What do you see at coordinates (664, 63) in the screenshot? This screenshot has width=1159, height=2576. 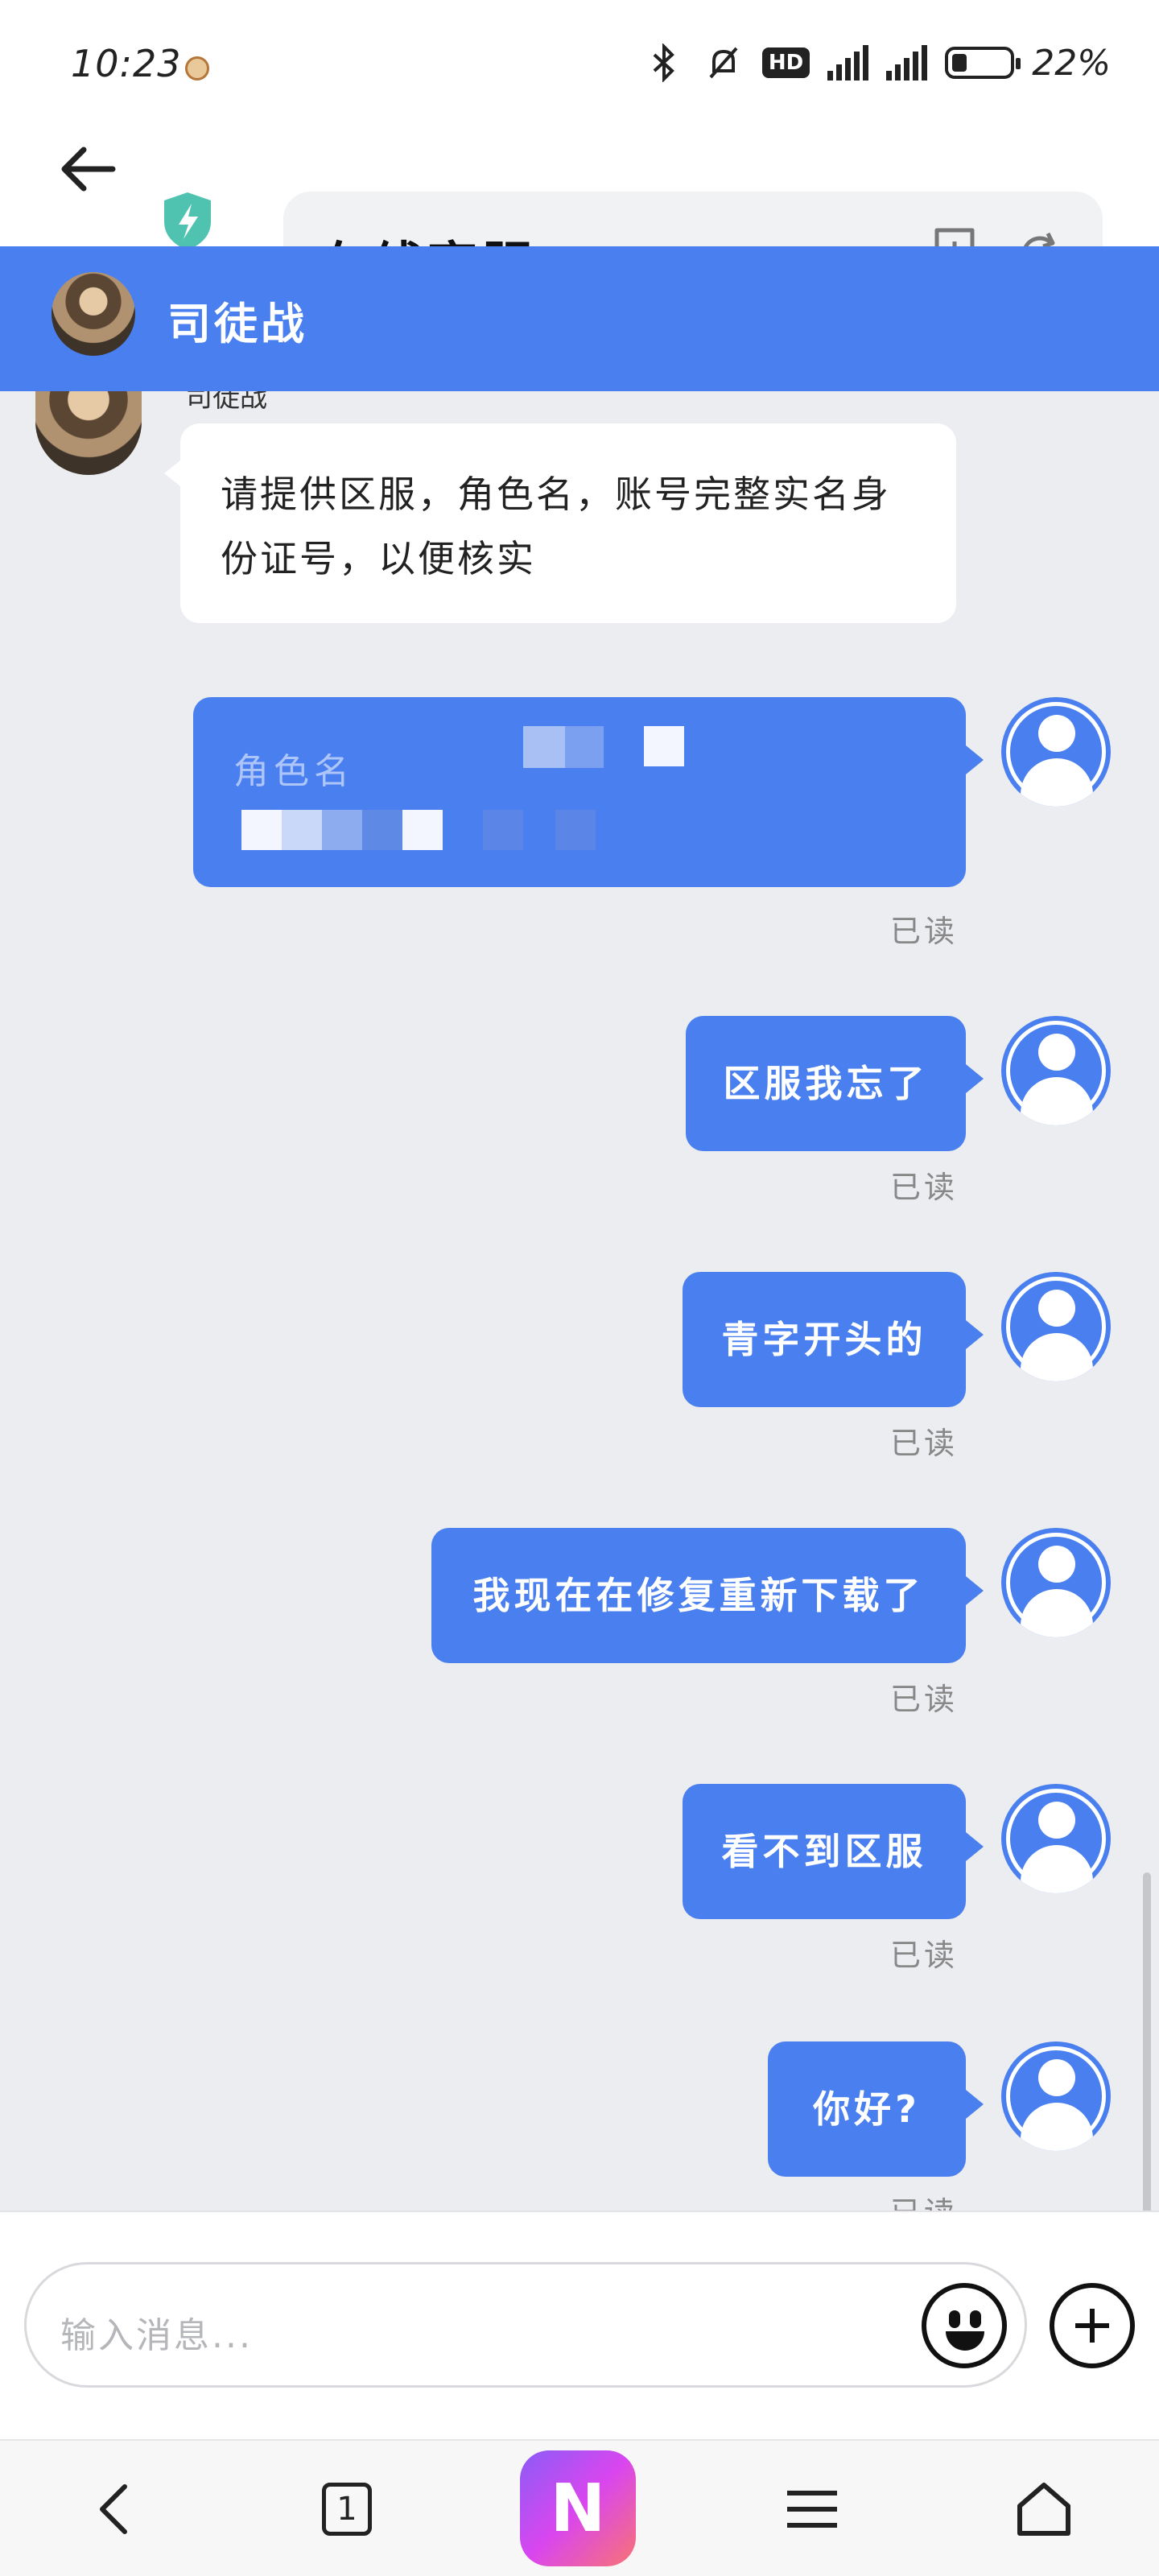 I see `bluetooth-icon` at bounding box center [664, 63].